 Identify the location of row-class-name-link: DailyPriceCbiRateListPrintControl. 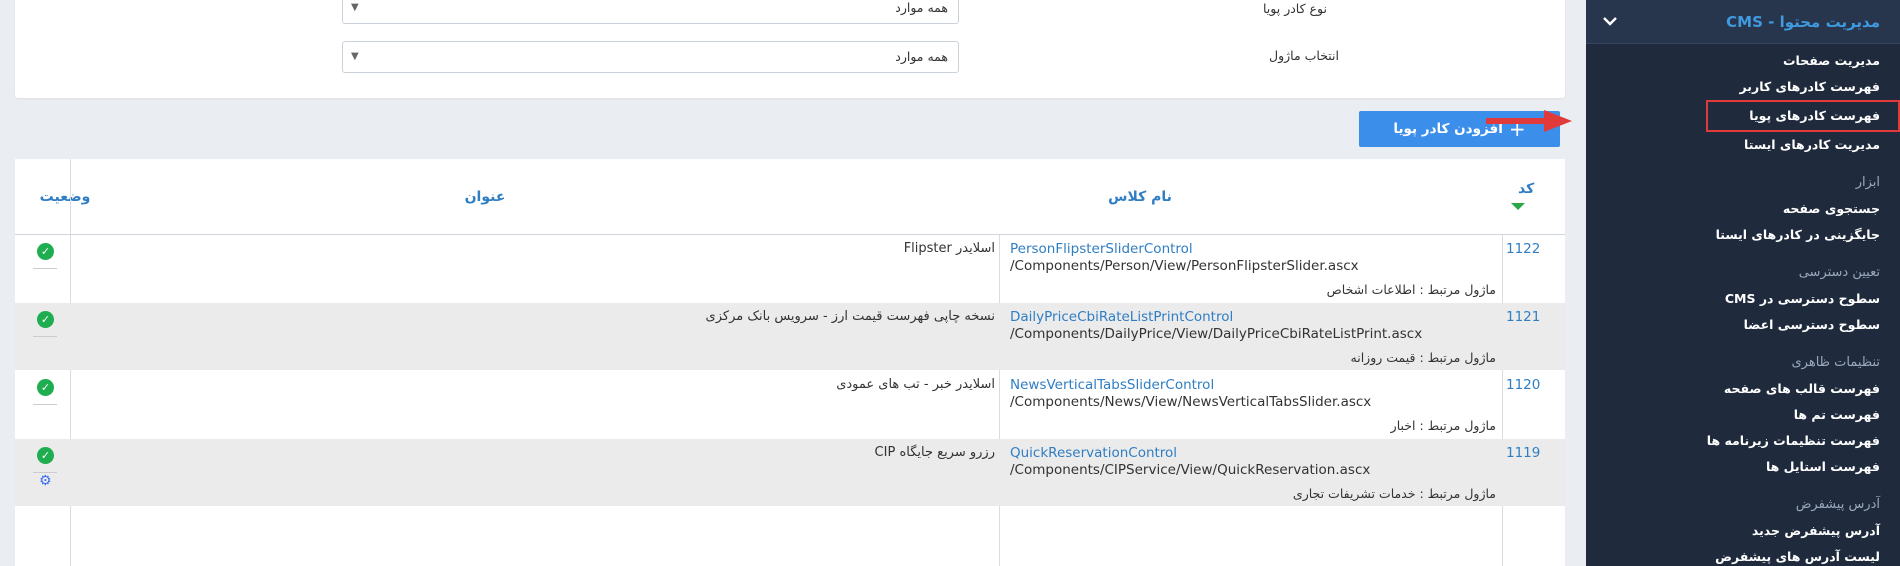
(1121, 317).